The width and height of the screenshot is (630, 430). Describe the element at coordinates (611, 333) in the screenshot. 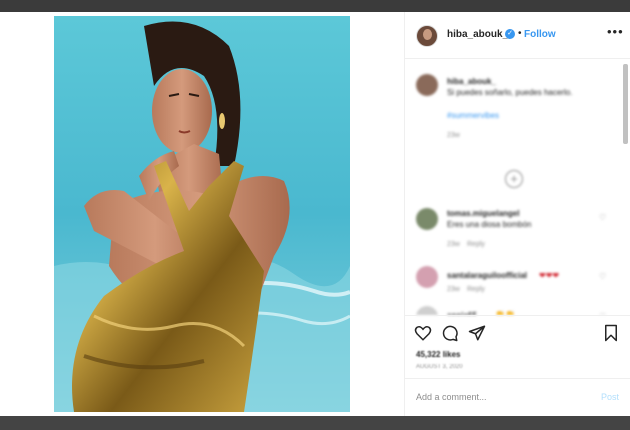

I see `bookmark-icon` at that location.